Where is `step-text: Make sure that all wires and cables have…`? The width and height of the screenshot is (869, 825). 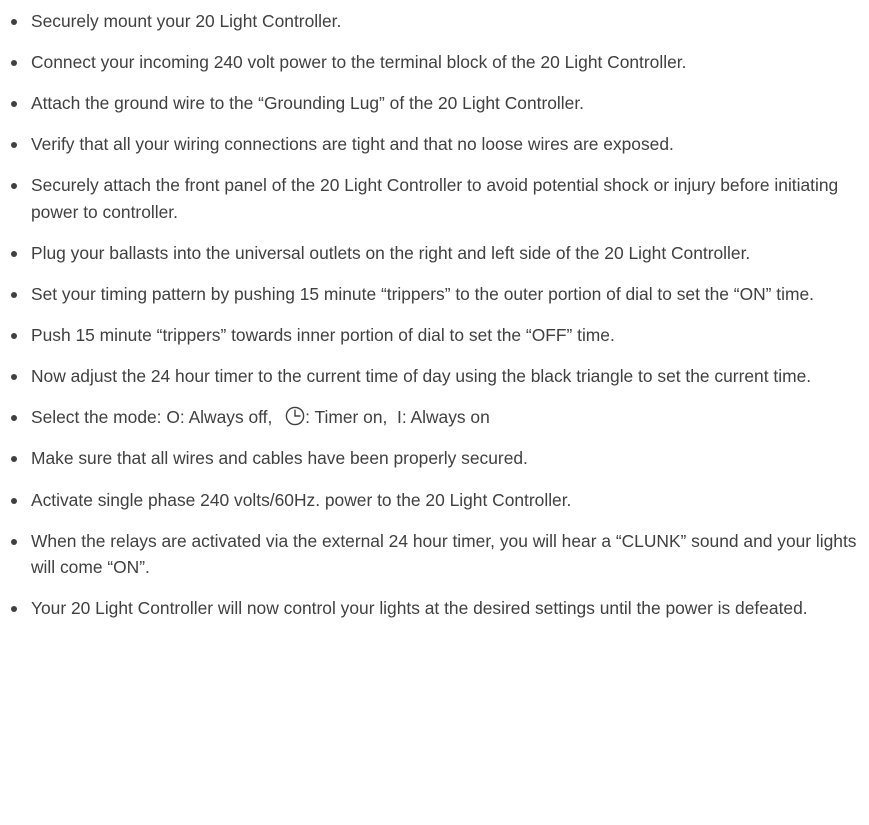 step-text: Make sure that all wires and cables have… is located at coordinates (279, 458).